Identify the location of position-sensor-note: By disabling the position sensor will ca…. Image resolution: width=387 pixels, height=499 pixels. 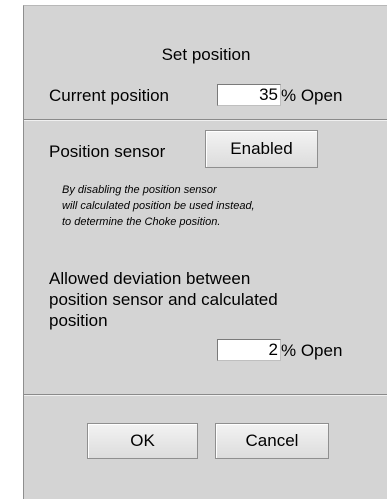
(222, 206).